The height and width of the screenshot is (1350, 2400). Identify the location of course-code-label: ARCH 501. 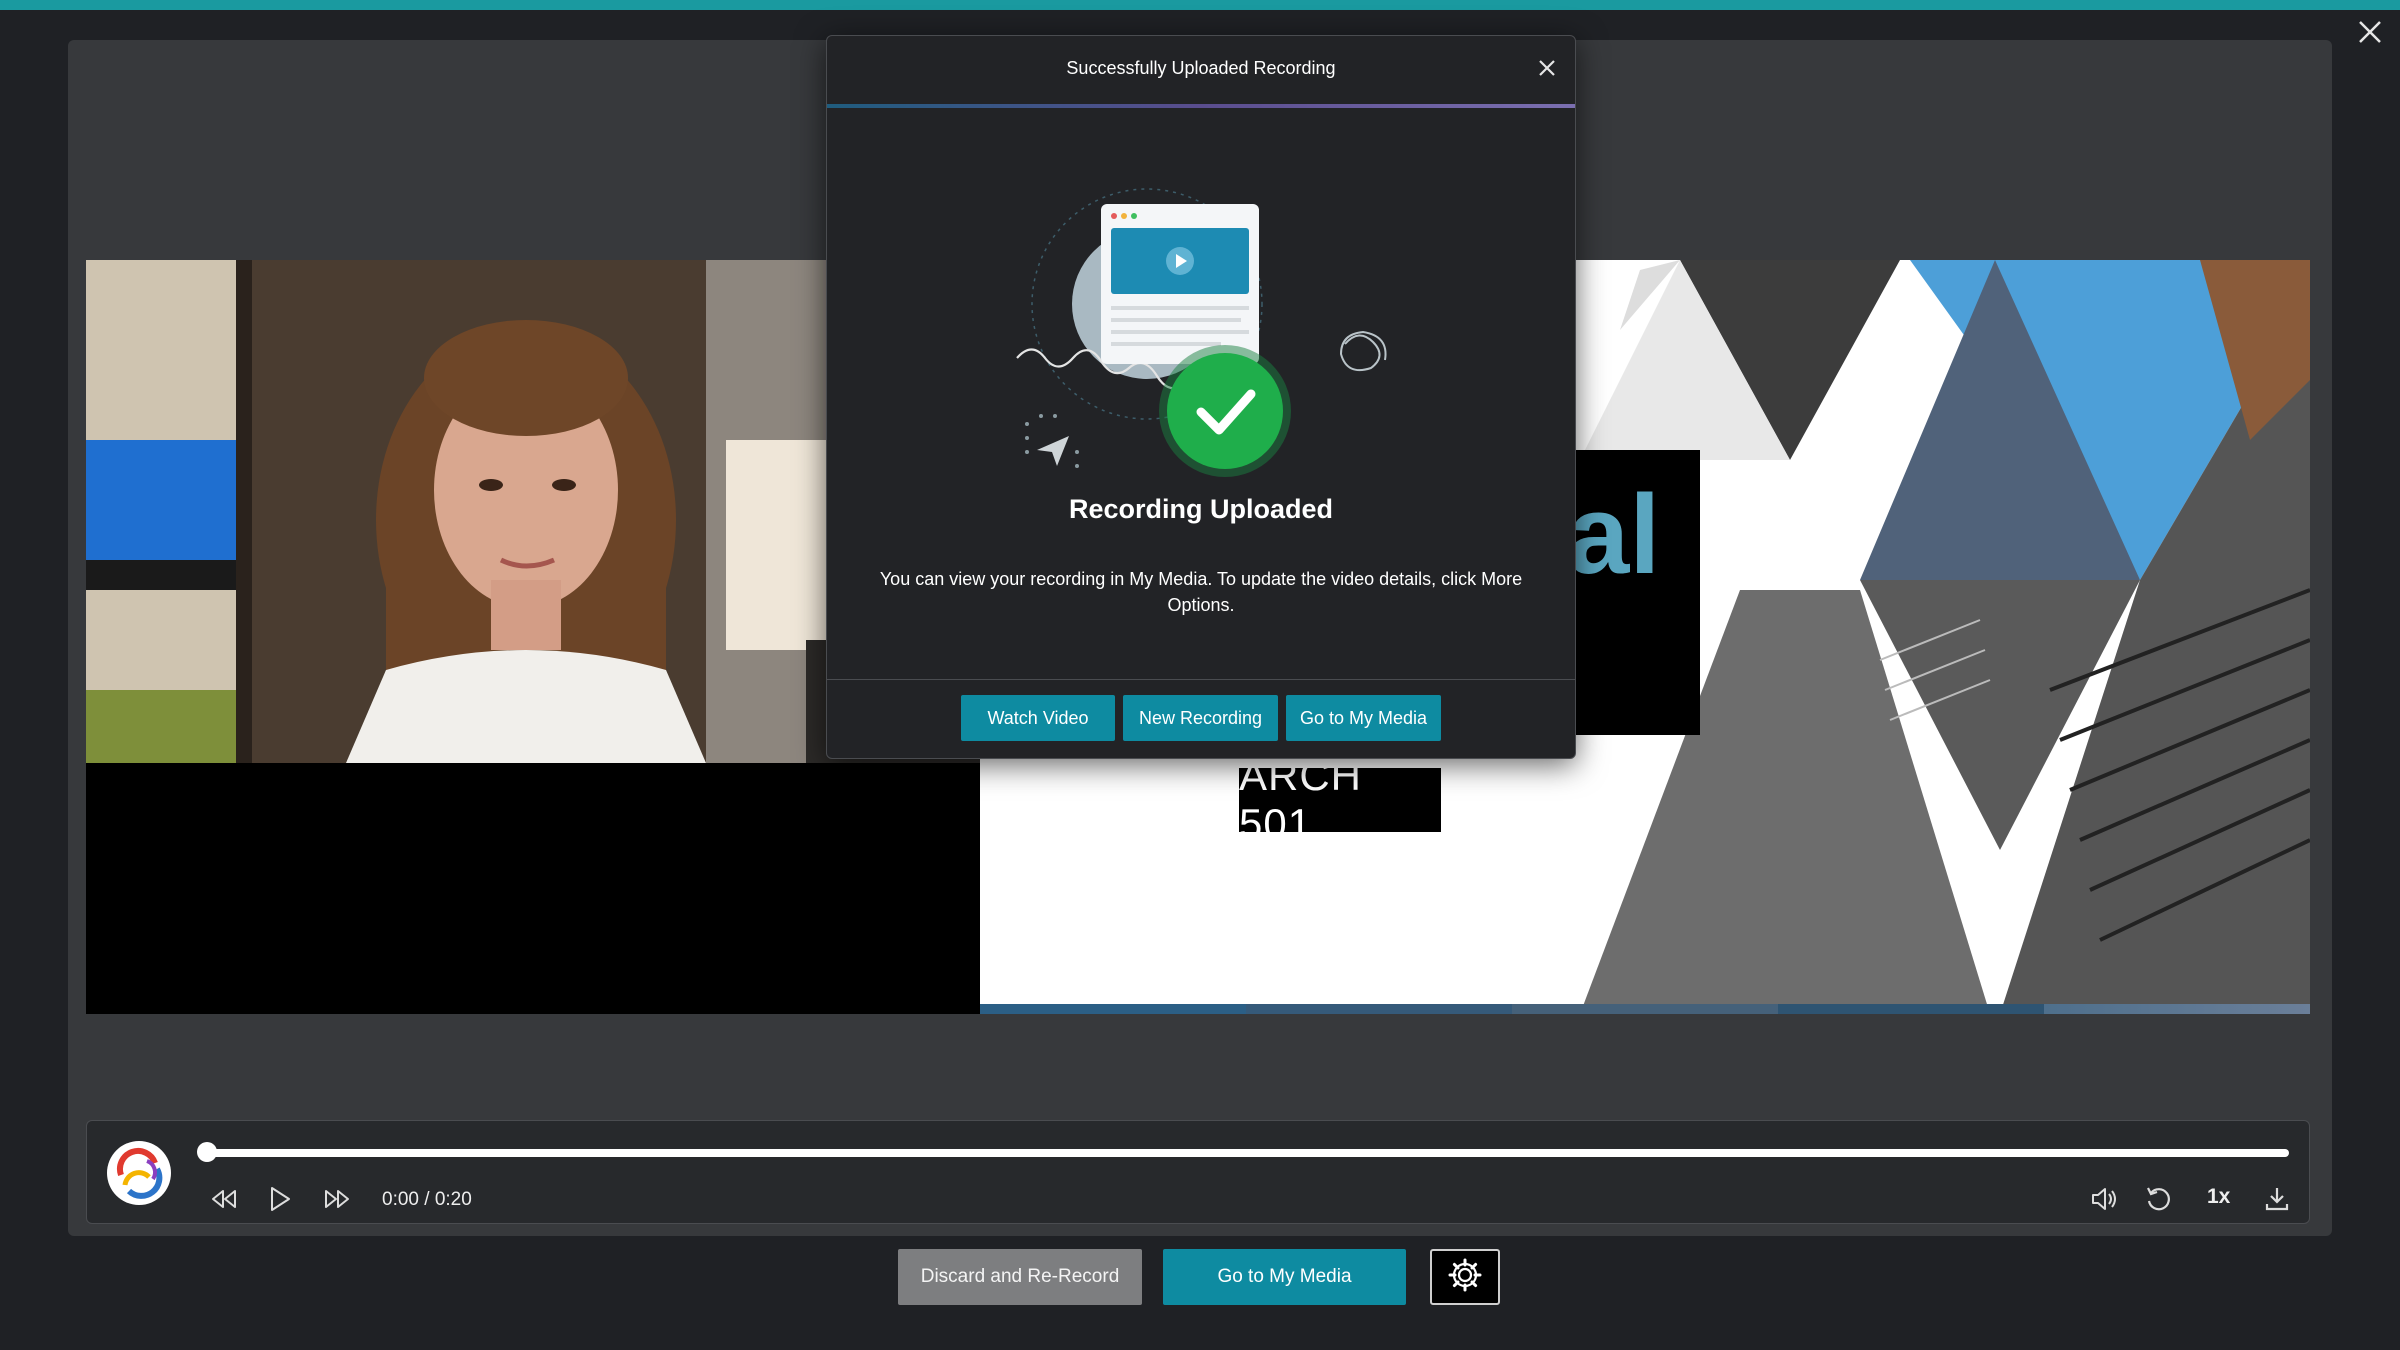
(1340, 799).